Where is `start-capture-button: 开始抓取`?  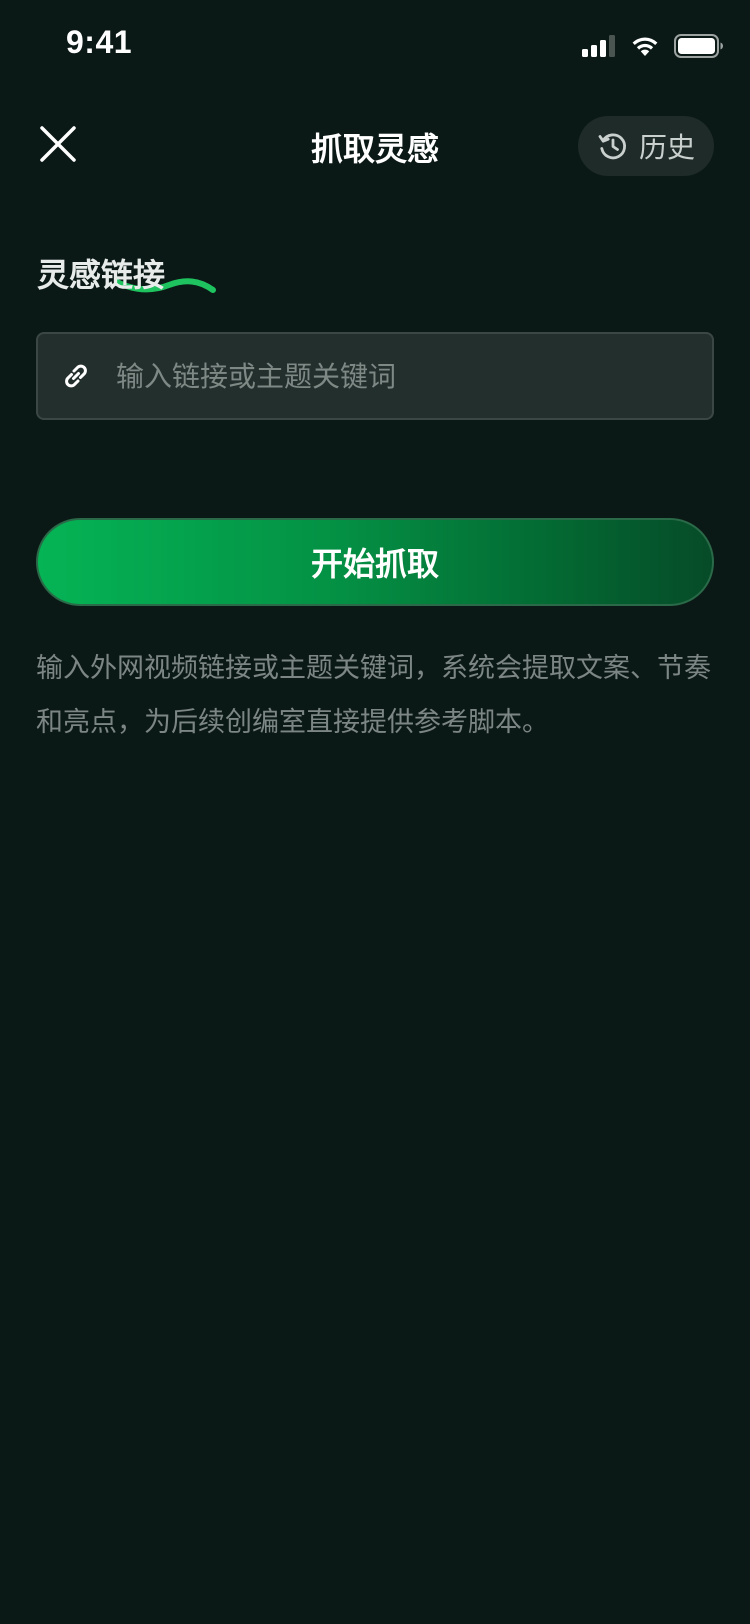 start-capture-button: 开始抓取 is located at coordinates (375, 562).